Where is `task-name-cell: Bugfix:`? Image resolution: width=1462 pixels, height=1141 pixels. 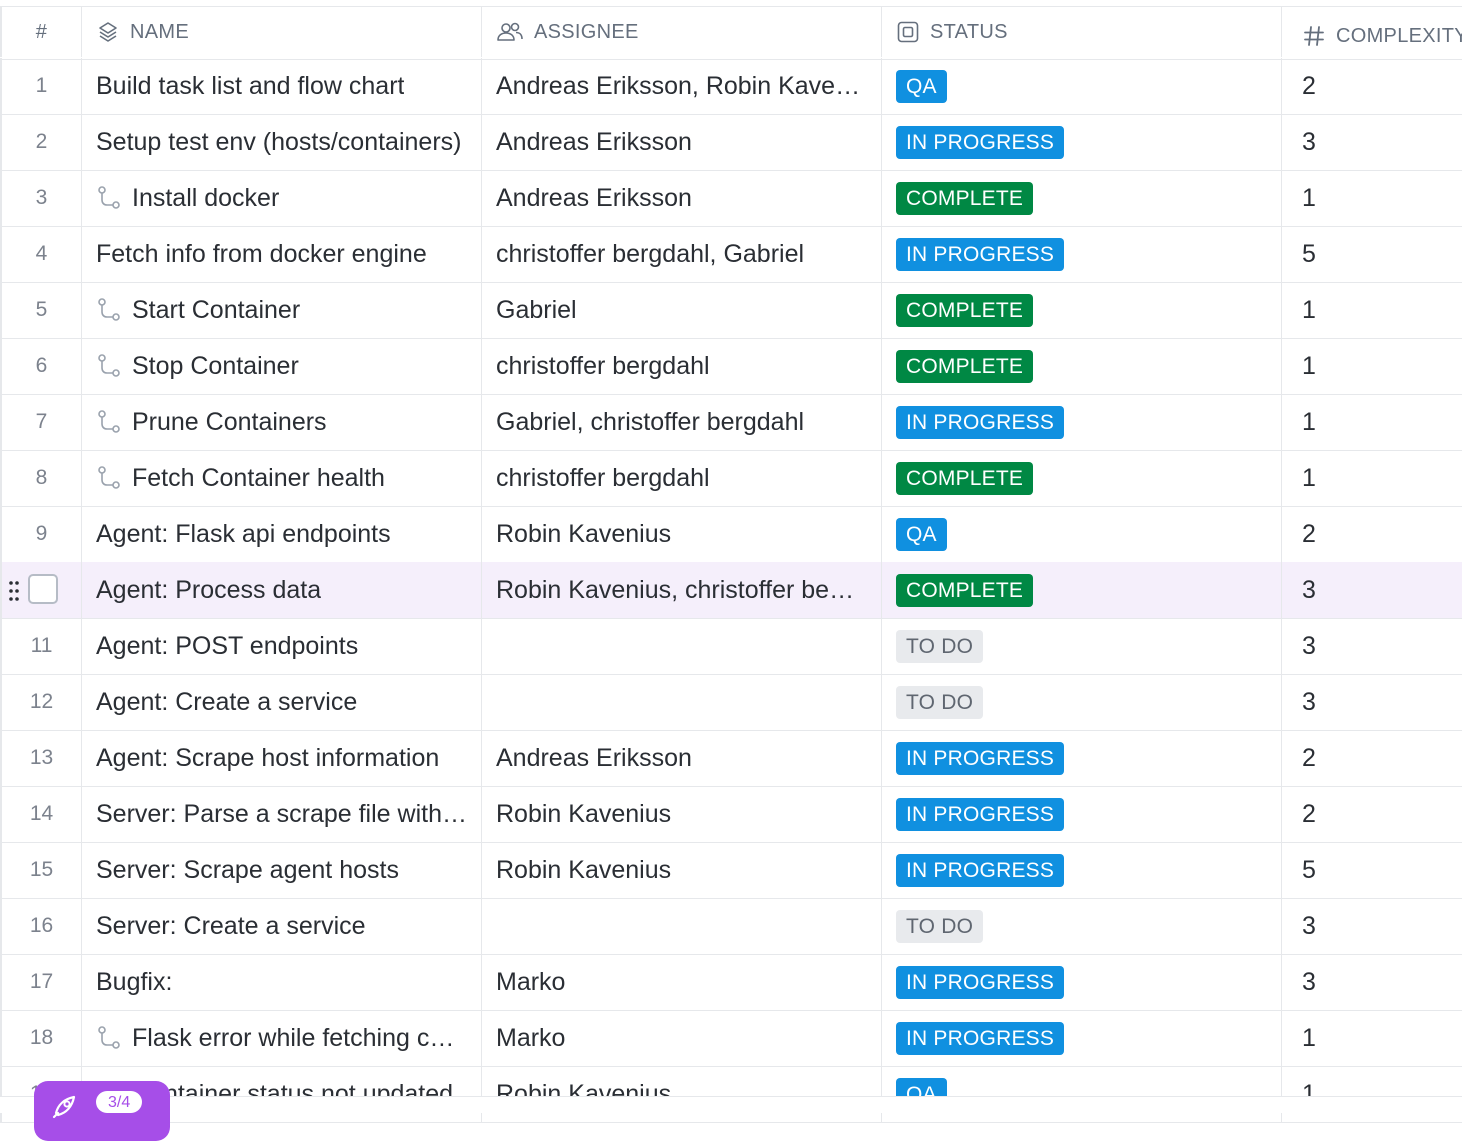 task-name-cell: Bugfix: is located at coordinates (282, 982).